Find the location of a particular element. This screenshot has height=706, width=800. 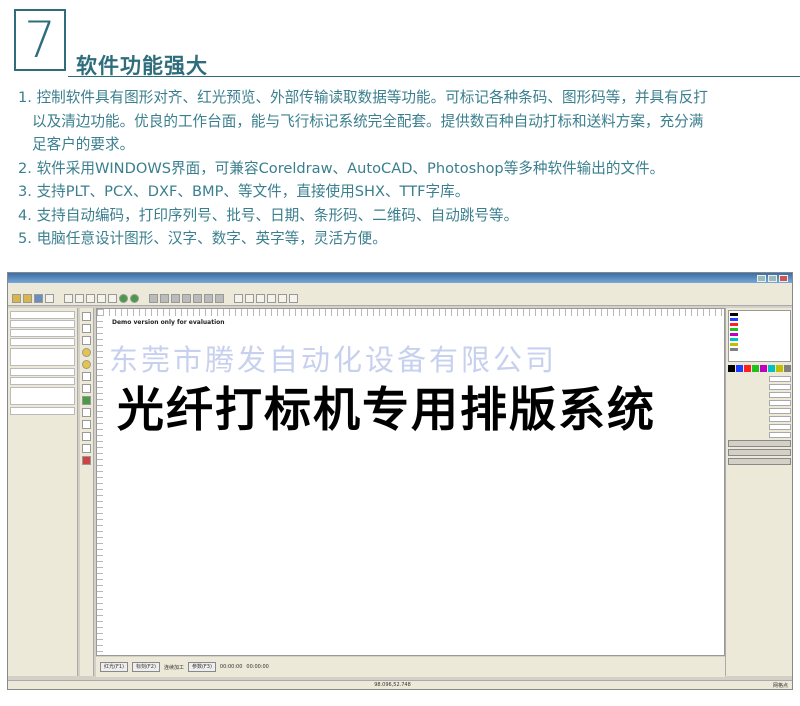

zoom-out-icon is located at coordinates (249, 298).